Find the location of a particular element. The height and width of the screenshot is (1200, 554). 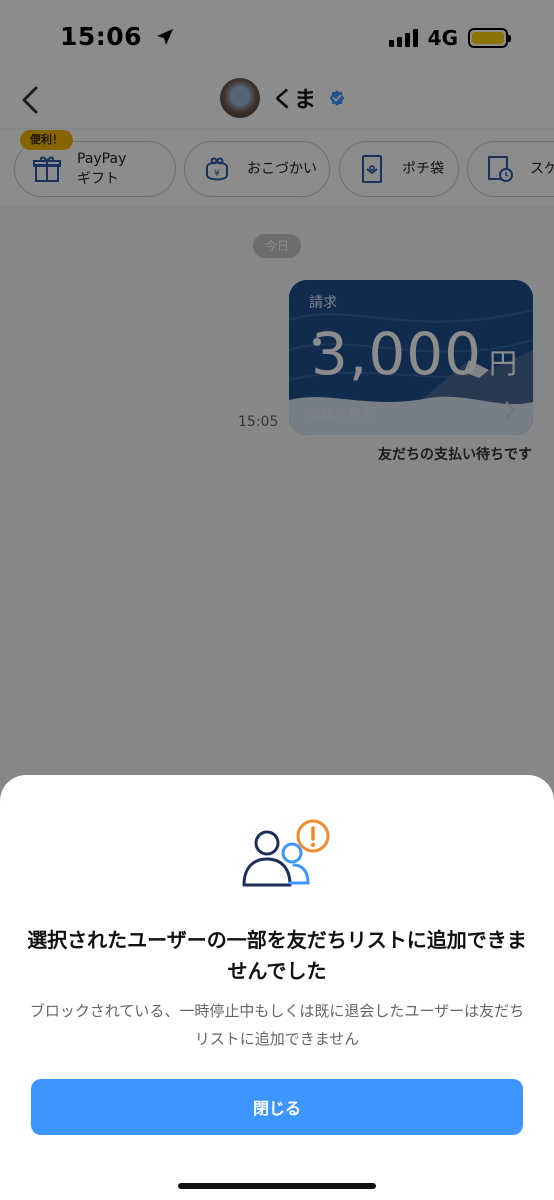

home-indicator is located at coordinates (277, 1186).